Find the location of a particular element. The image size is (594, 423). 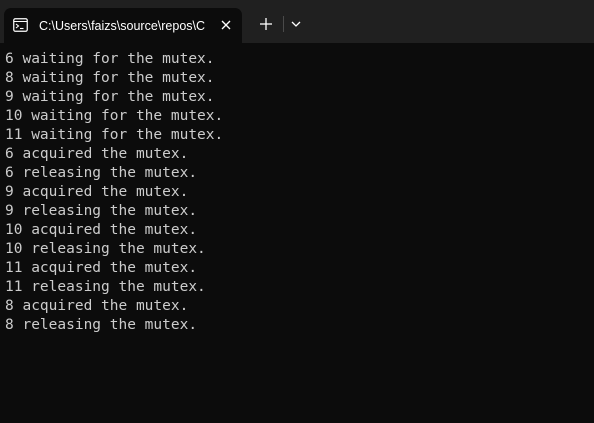

terminal-line: 11 waiting for the mutex. is located at coordinates (114, 135).